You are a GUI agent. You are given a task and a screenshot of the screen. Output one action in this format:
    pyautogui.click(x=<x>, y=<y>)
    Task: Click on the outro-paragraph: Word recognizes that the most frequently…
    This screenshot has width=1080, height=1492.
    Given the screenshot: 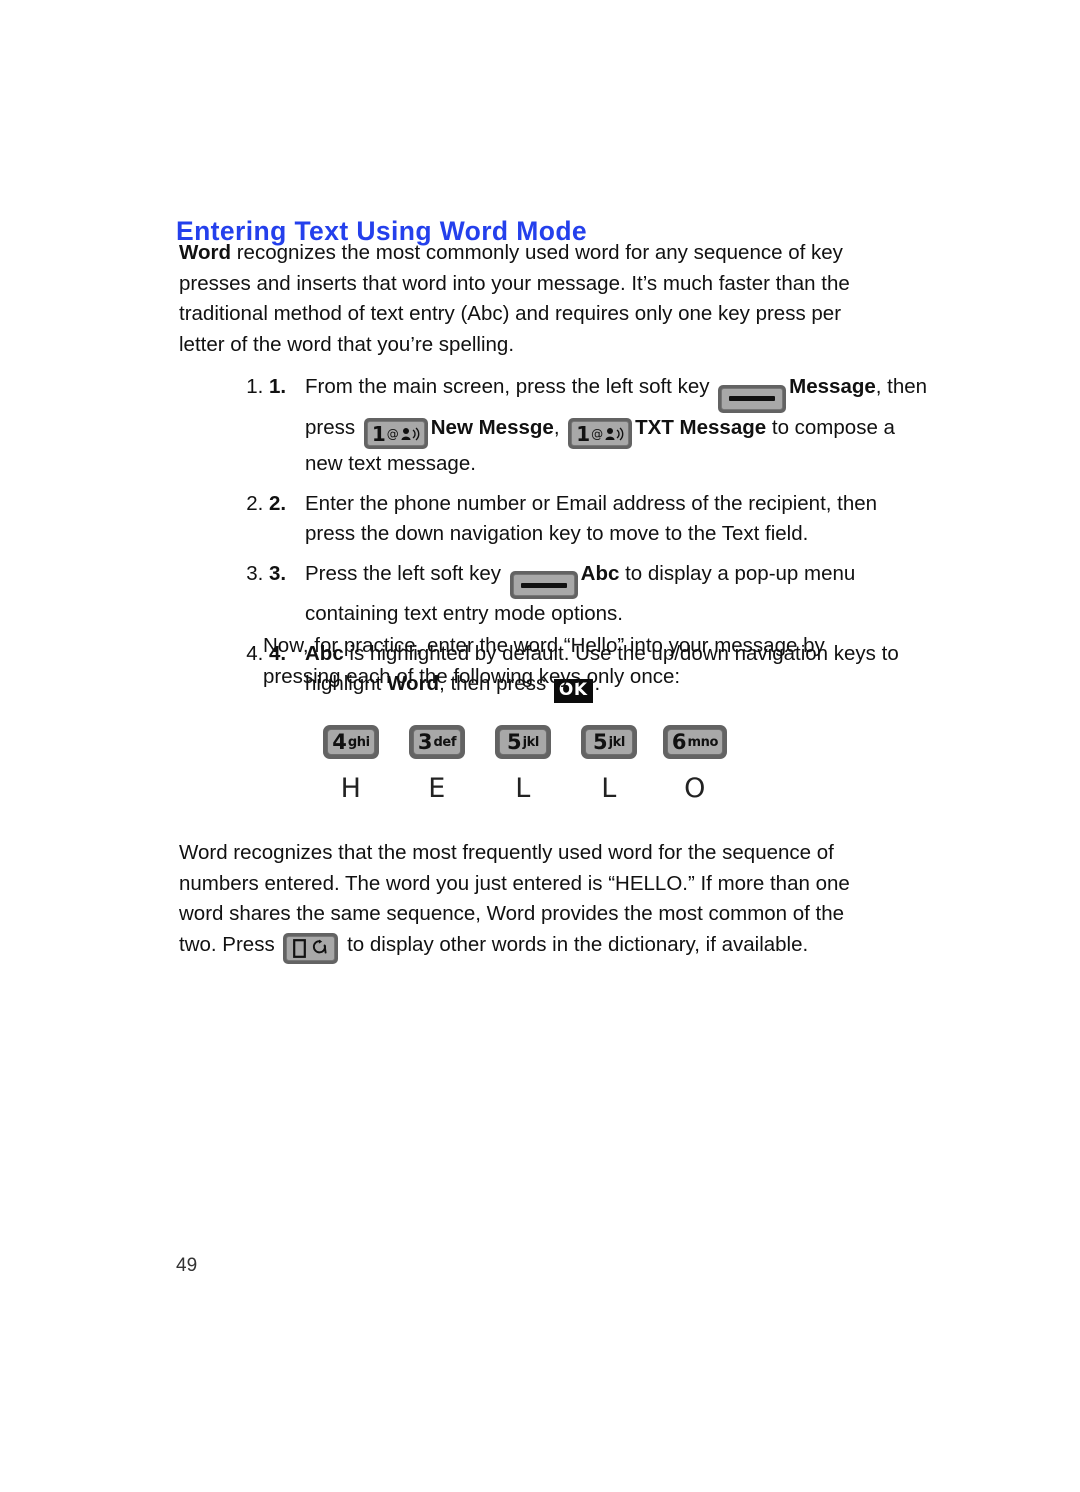 What is the action you would take?
    pyautogui.click(x=532, y=901)
    